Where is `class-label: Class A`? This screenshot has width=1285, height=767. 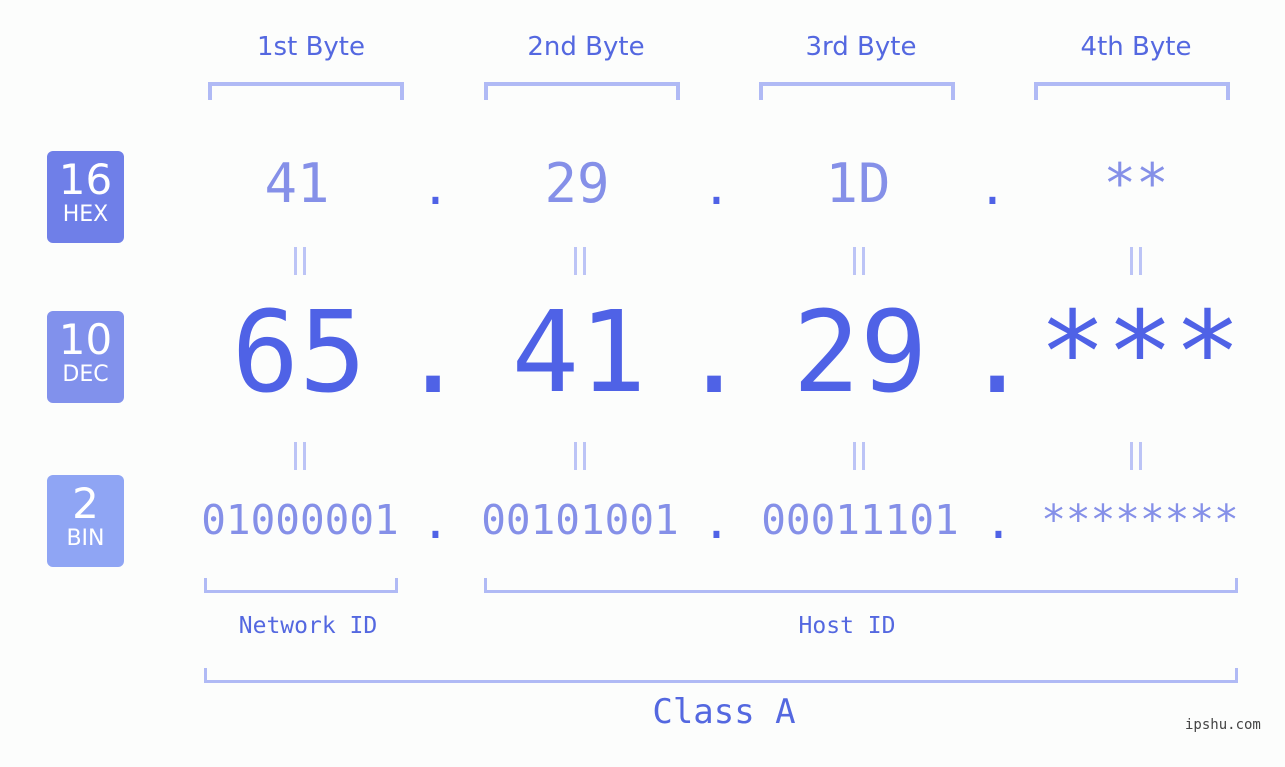 class-label: Class A is located at coordinates (724, 712).